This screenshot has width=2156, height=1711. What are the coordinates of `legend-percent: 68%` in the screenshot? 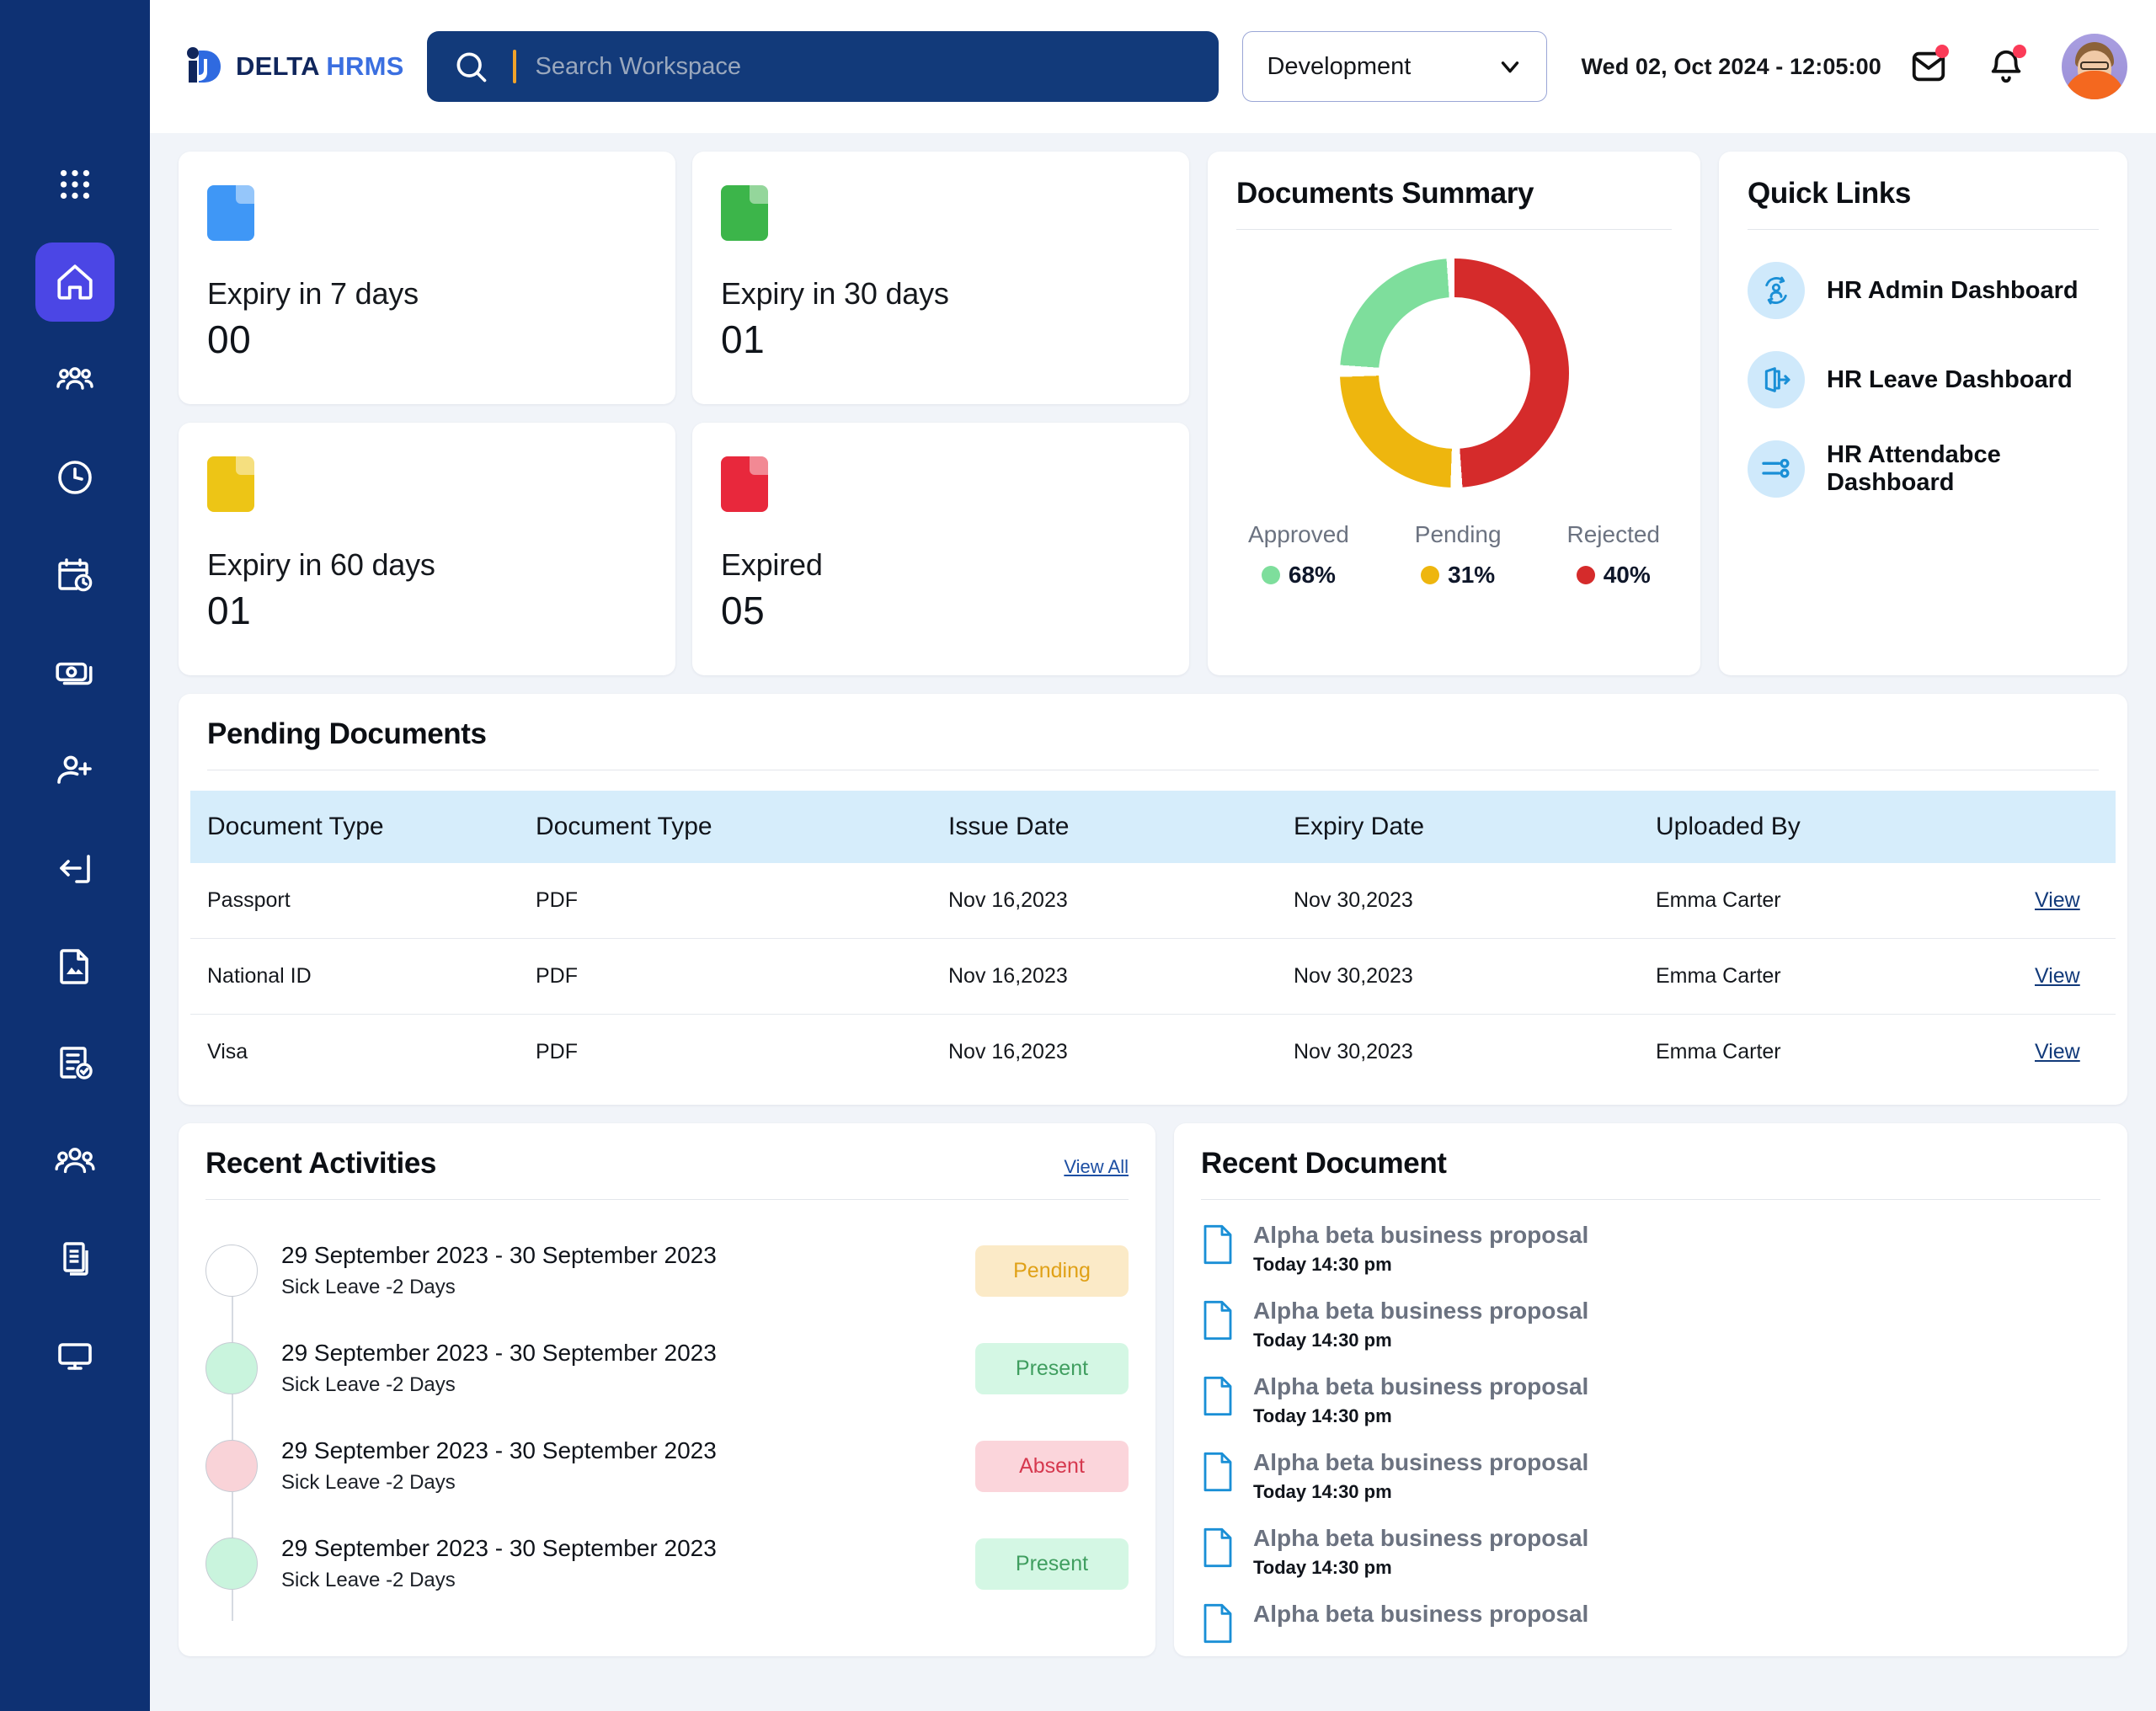 It's located at (1312, 575).